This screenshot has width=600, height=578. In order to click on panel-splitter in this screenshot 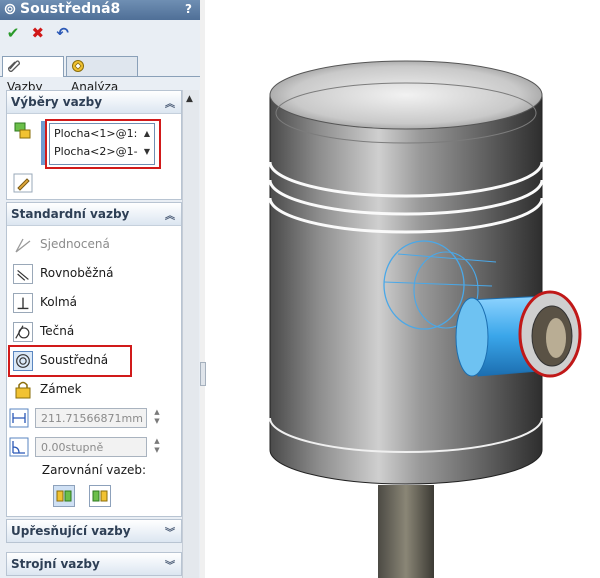, I will do `click(203, 289)`.